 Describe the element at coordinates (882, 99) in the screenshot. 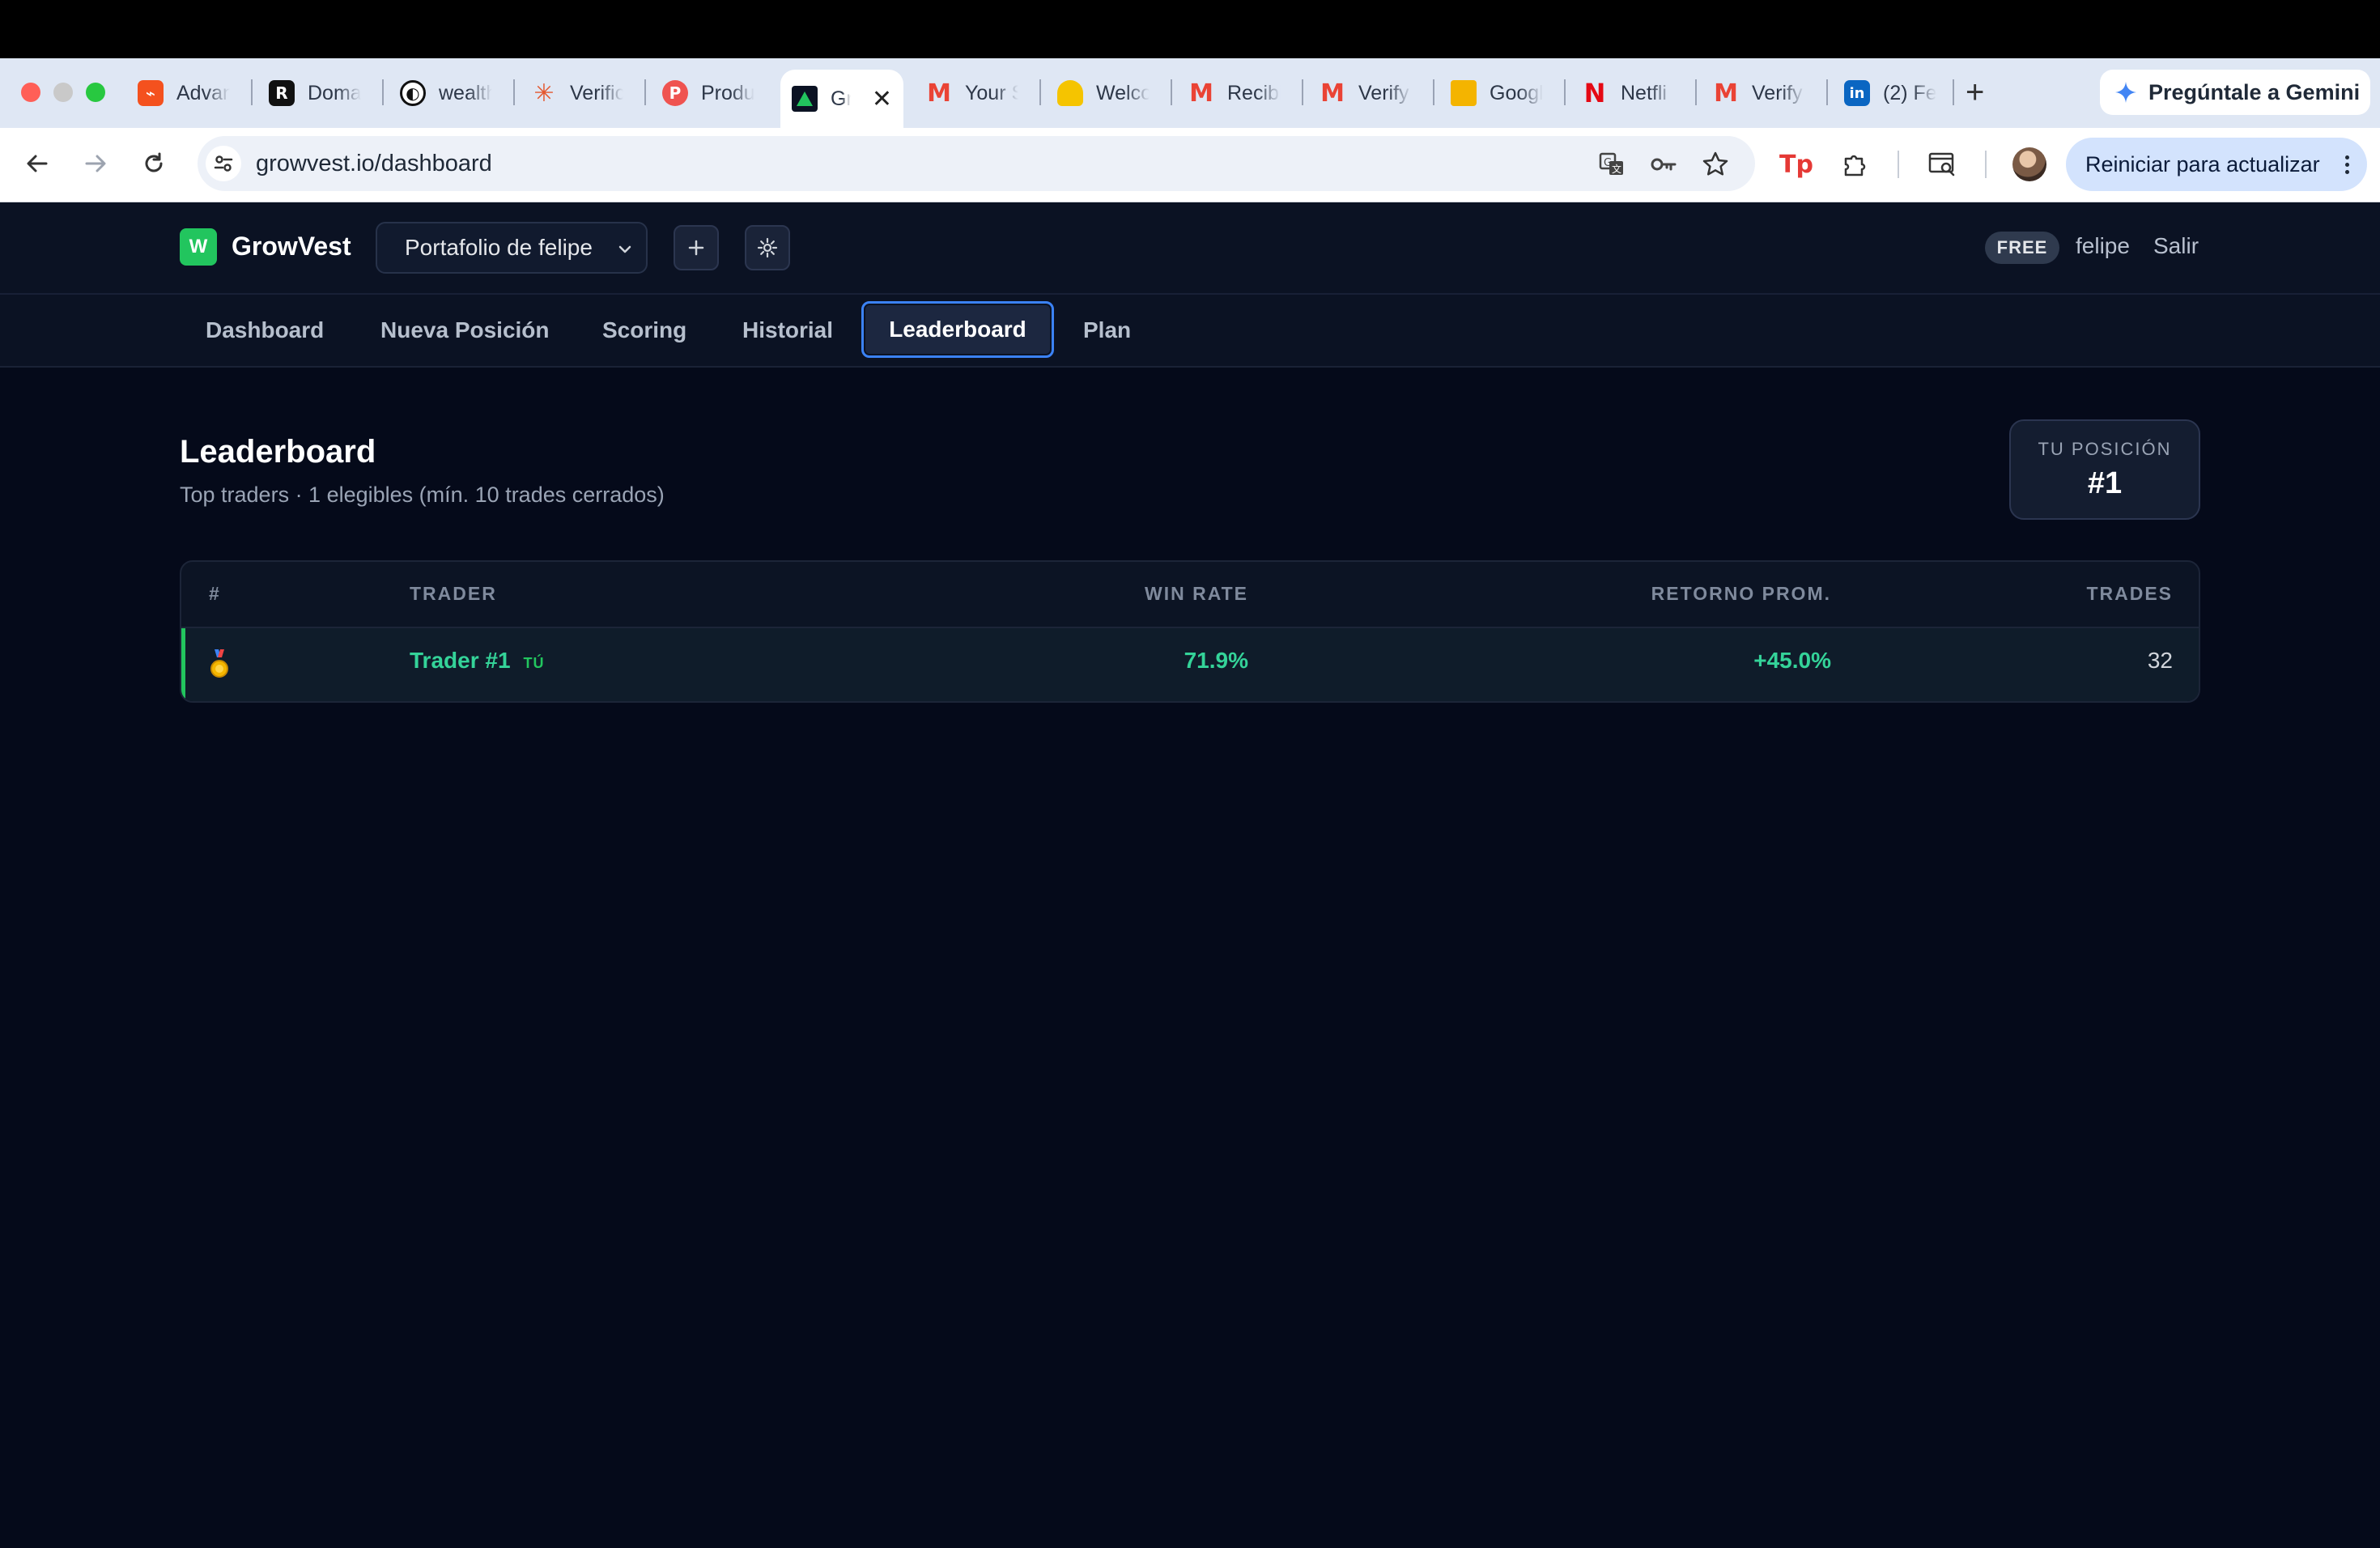

I see `close-tab-icon: ✕` at that location.